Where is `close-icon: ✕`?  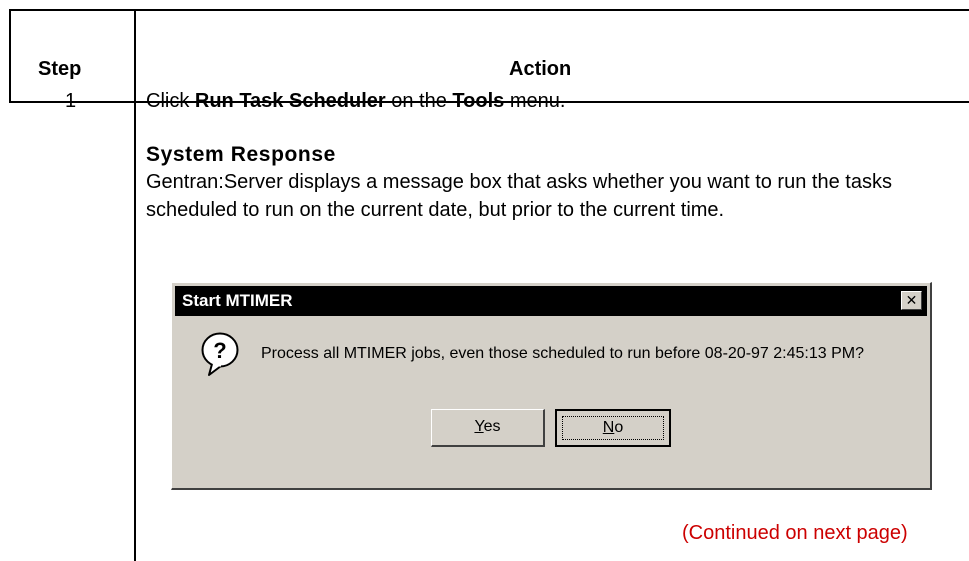 close-icon: ✕ is located at coordinates (911, 300).